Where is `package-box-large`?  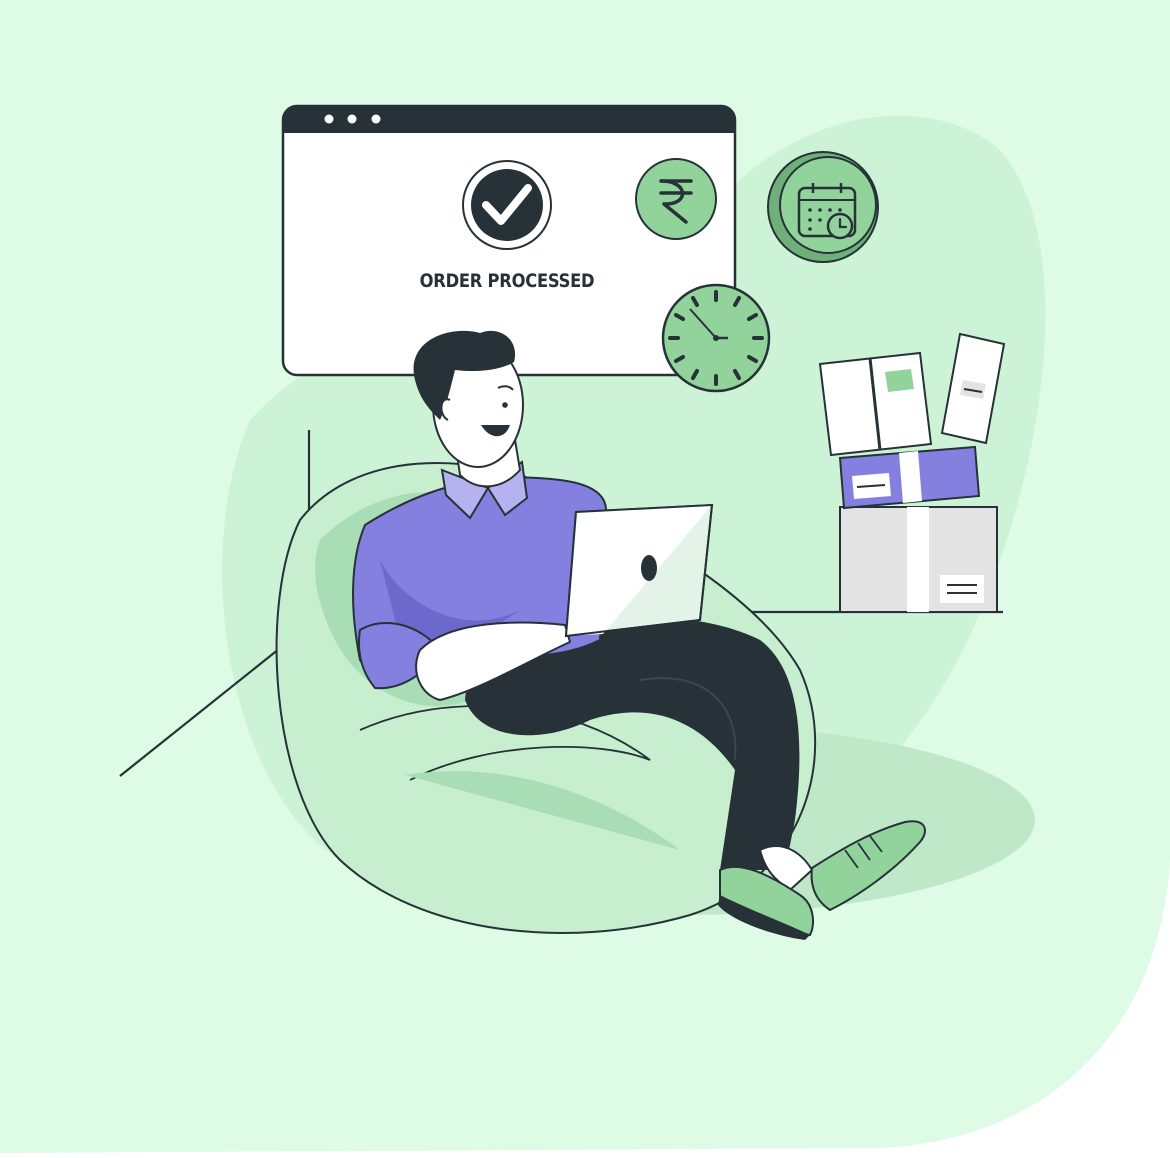
package-box-large is located at coordinates (918, 559).